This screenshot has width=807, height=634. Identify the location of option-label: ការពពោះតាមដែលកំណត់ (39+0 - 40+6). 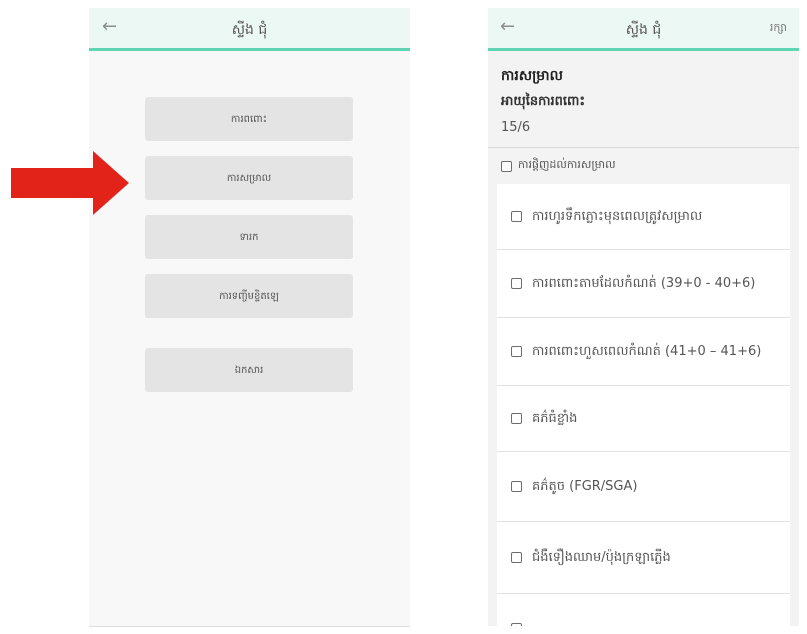
(644, 283).